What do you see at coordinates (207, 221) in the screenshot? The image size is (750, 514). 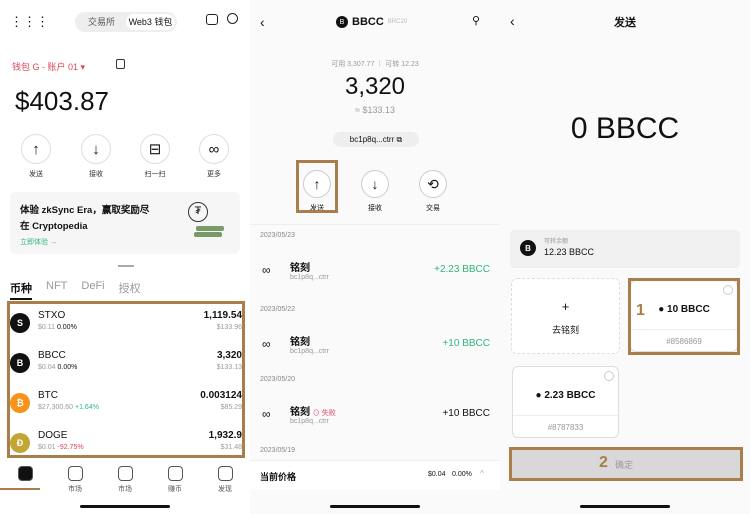 I see `coin-stack-icon: ₮` at bounding box center [207, 221].